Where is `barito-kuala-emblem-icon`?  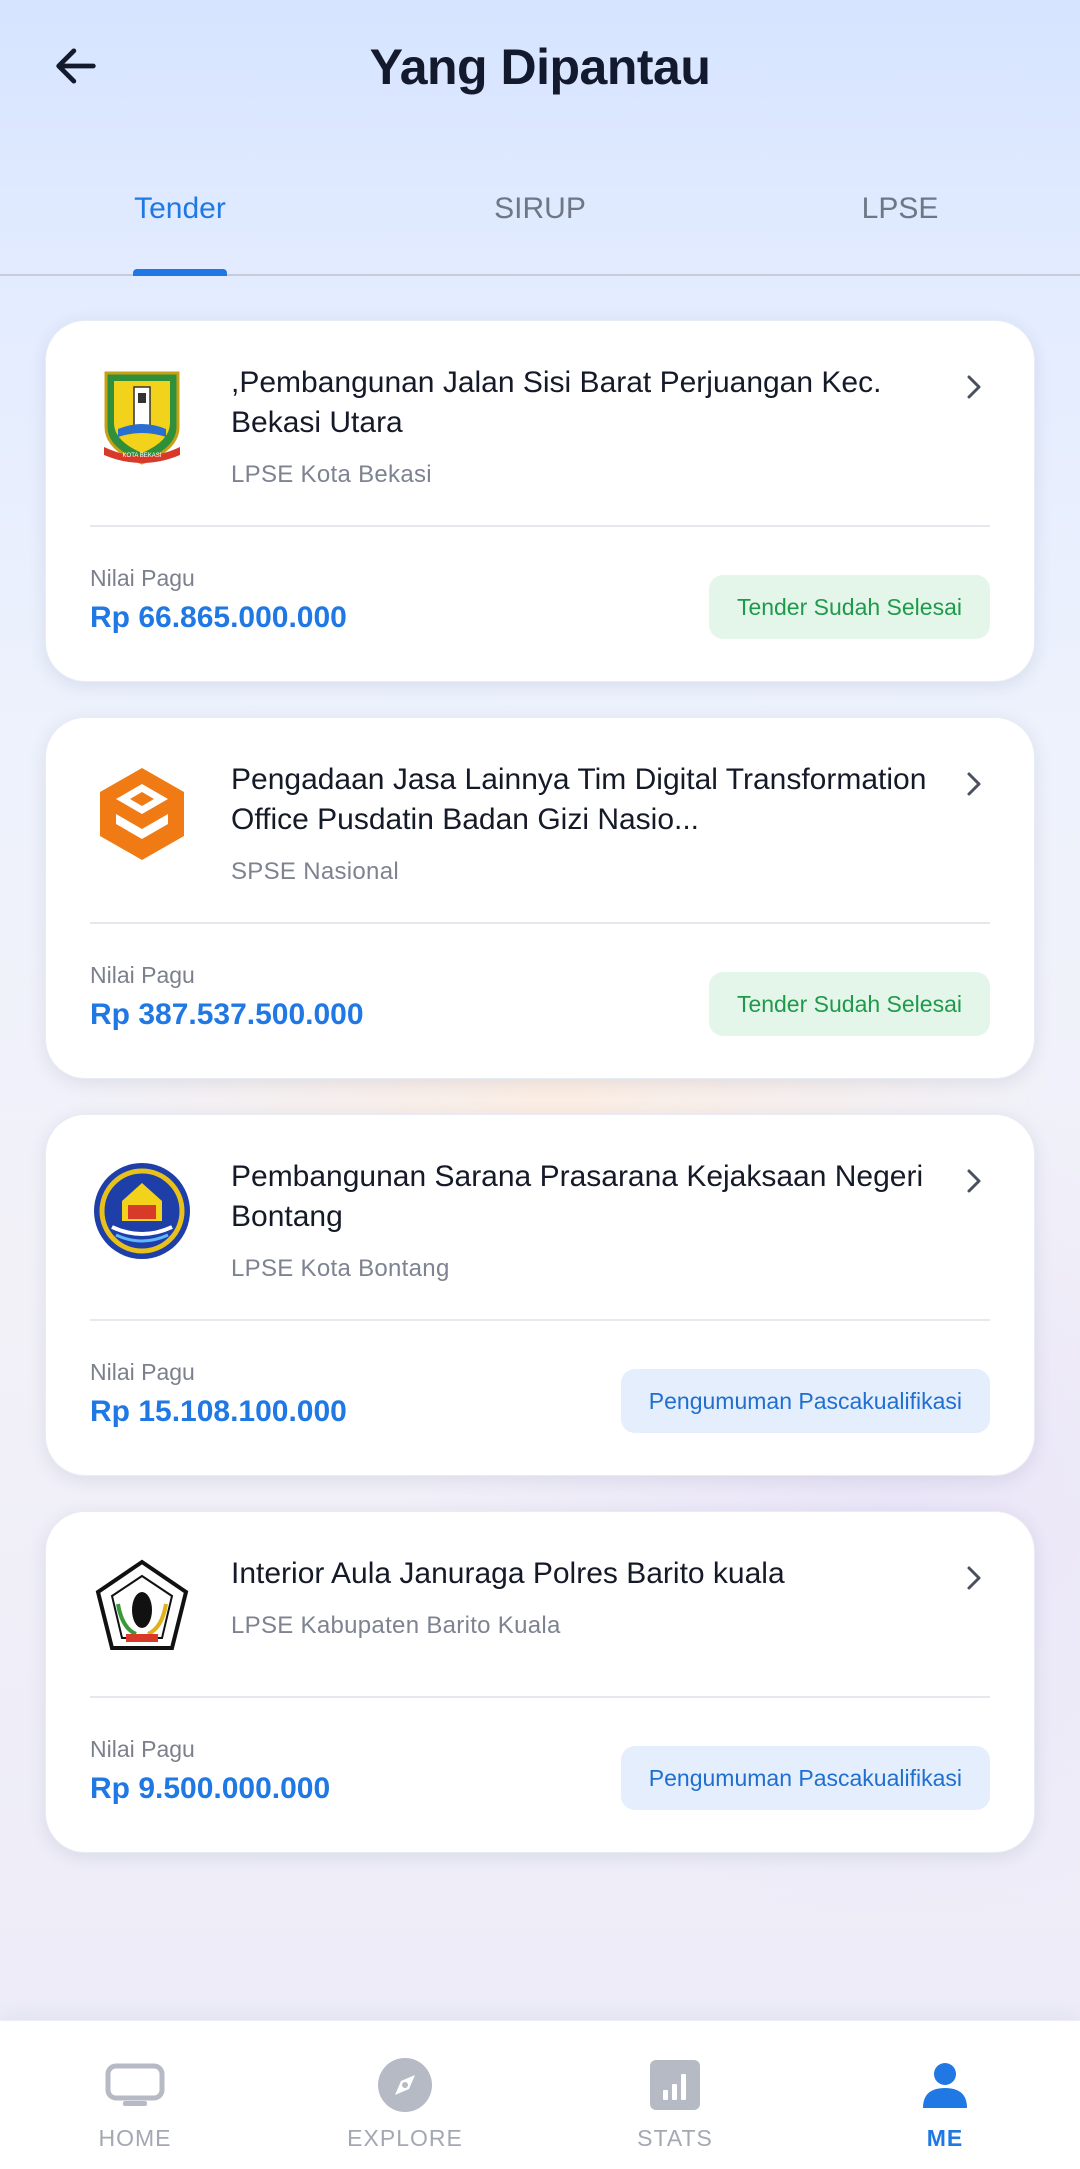
barito-kuala-emblem-icon is located at coordinates (142, 1608).